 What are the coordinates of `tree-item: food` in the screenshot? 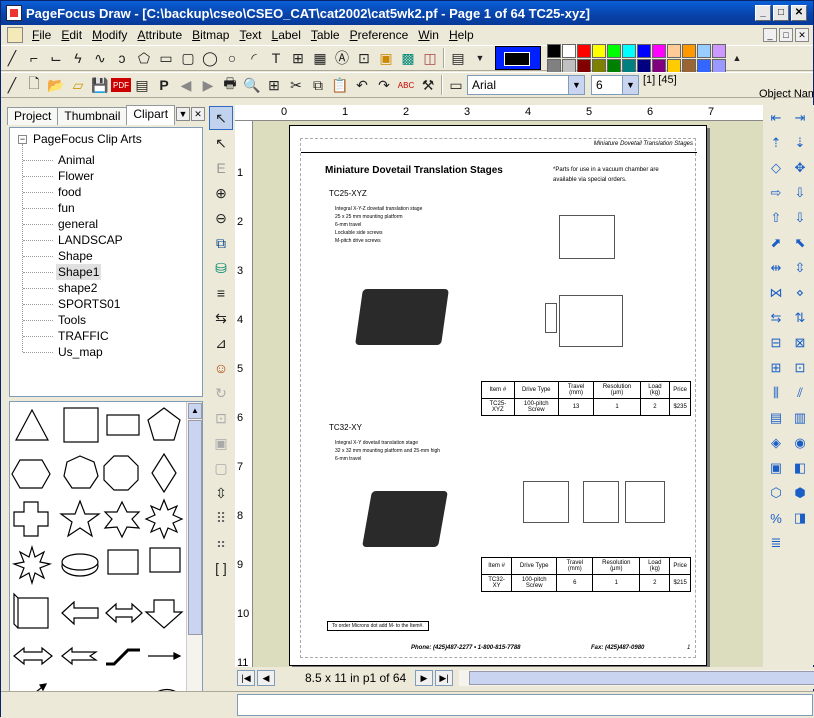 It's located at (52, 192).